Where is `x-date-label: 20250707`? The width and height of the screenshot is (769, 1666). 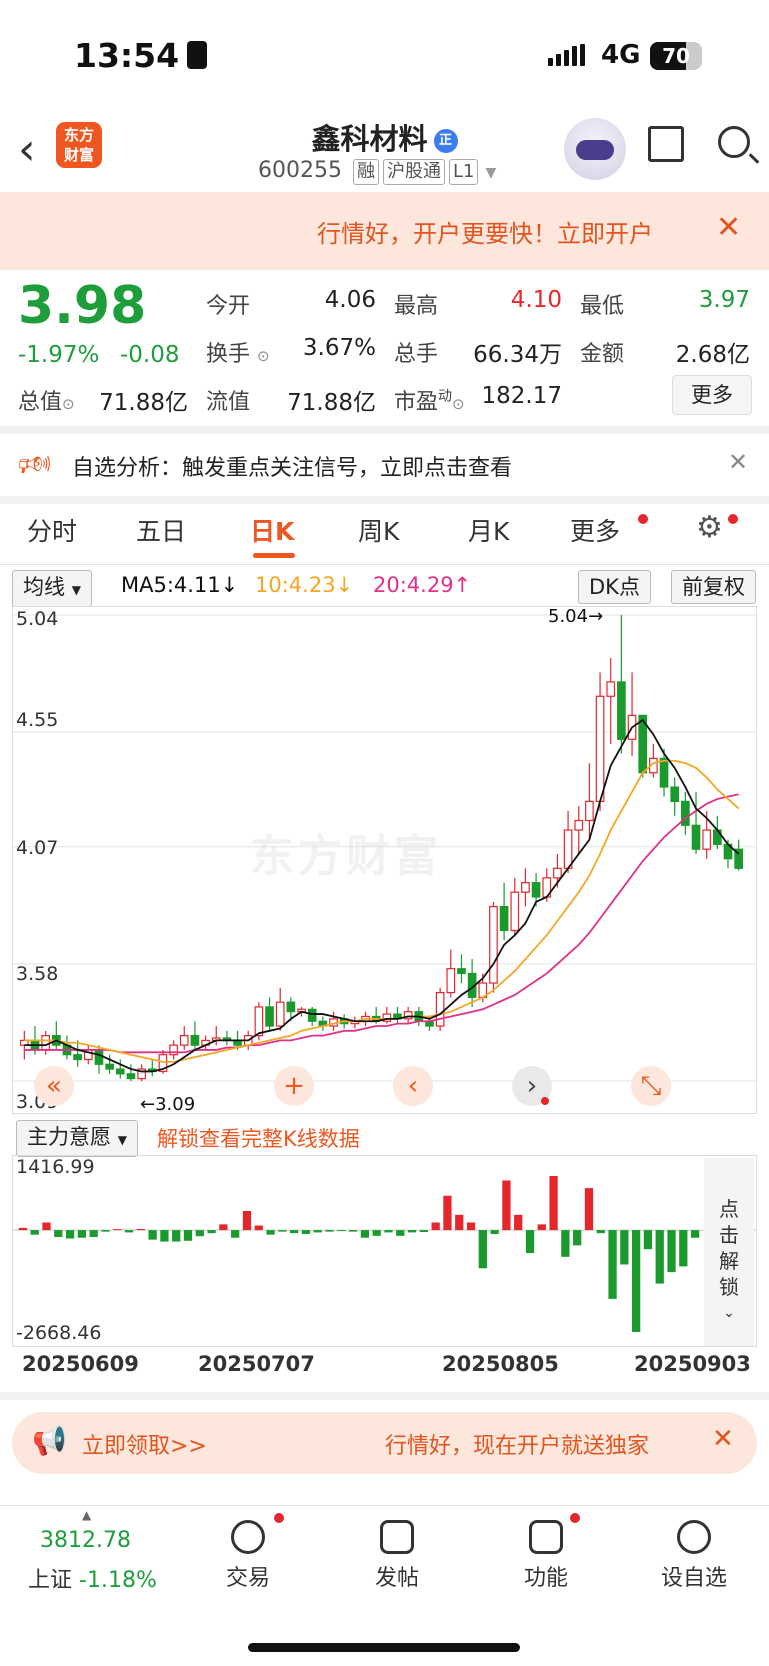
x-date-label: 20250707 is located at coordinates (256, 1364).